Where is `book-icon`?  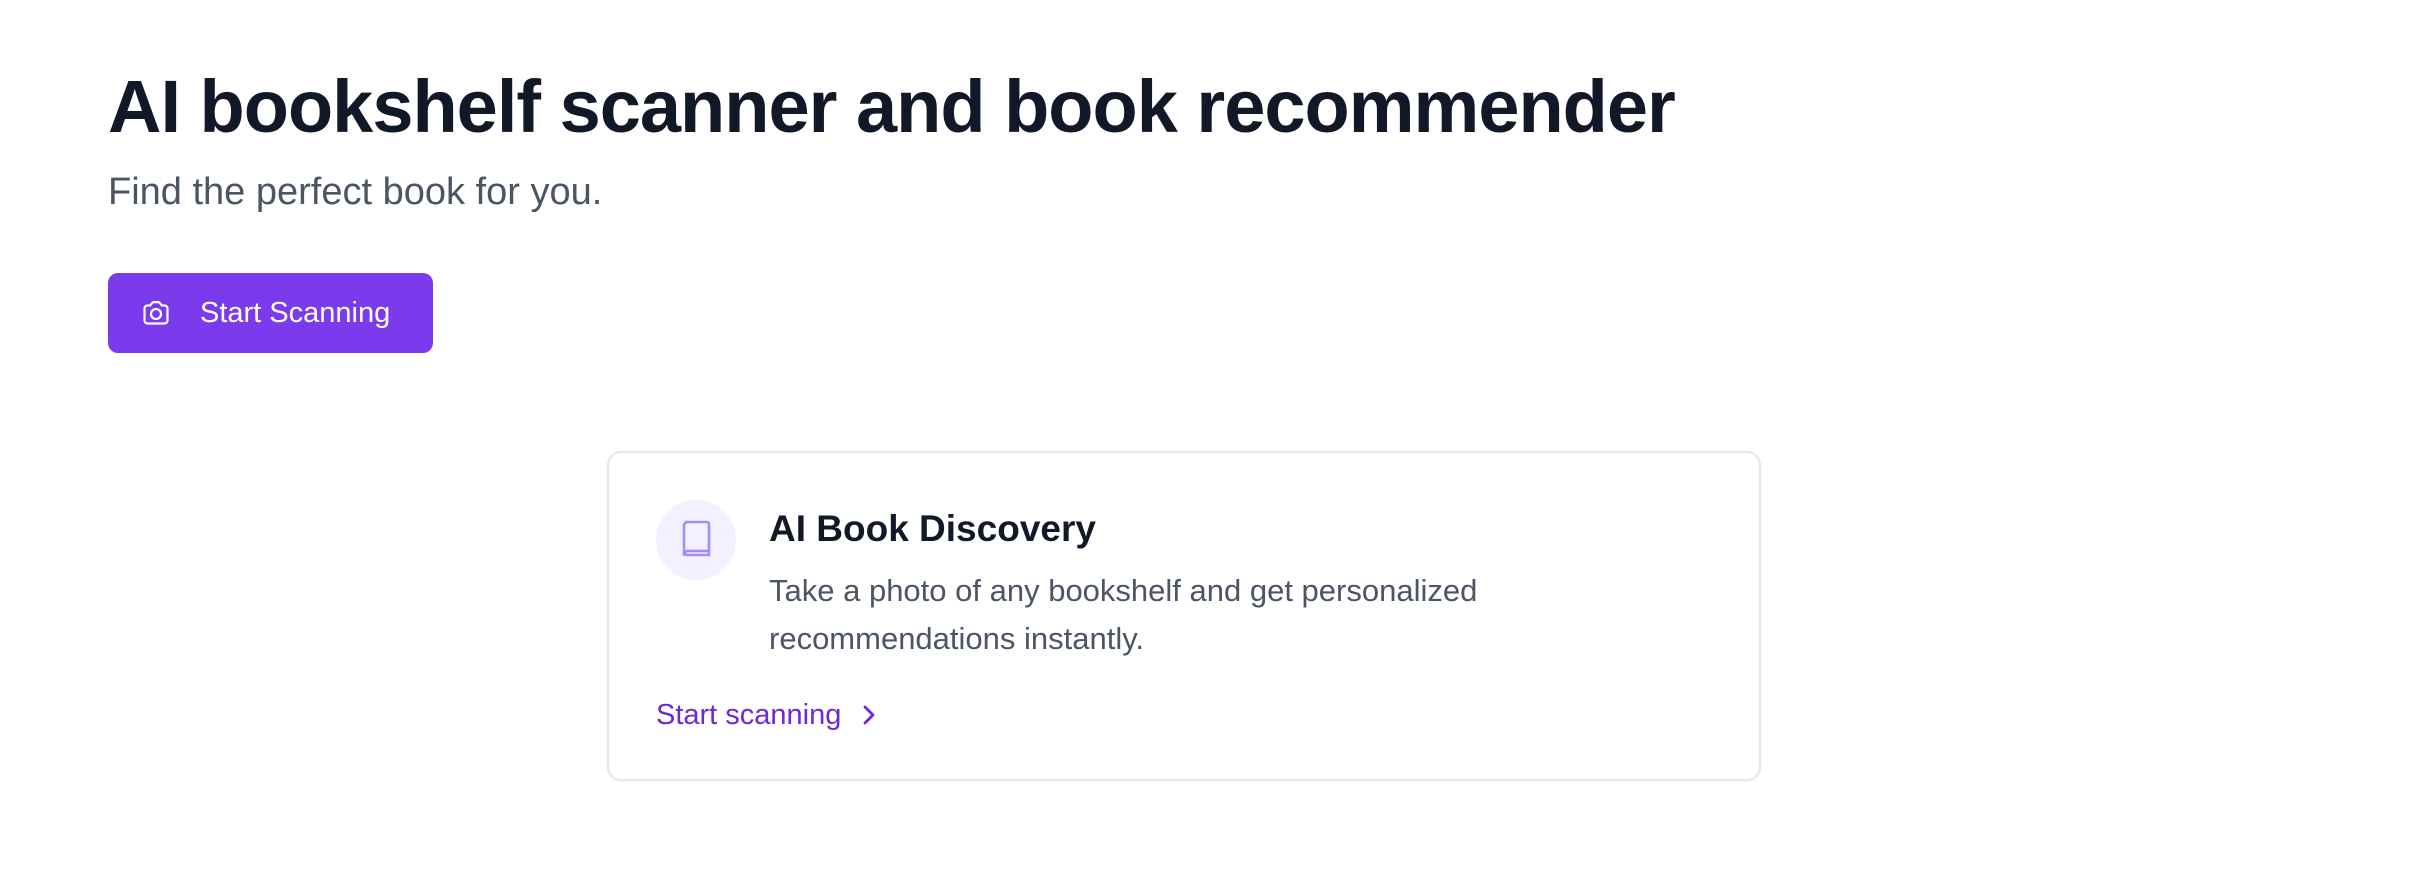
book-icon is located at coordinates (696, 540).